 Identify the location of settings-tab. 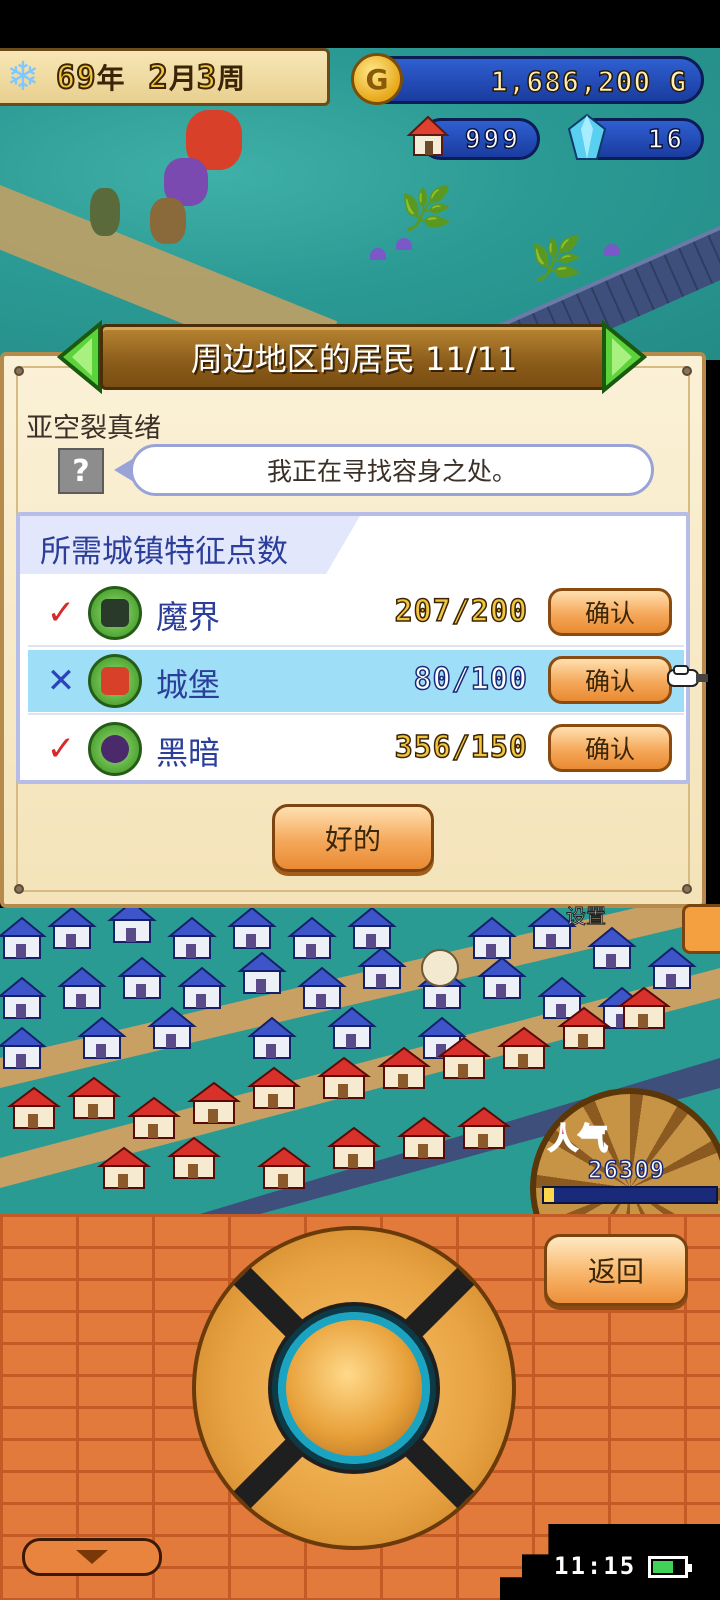
(701, 929).